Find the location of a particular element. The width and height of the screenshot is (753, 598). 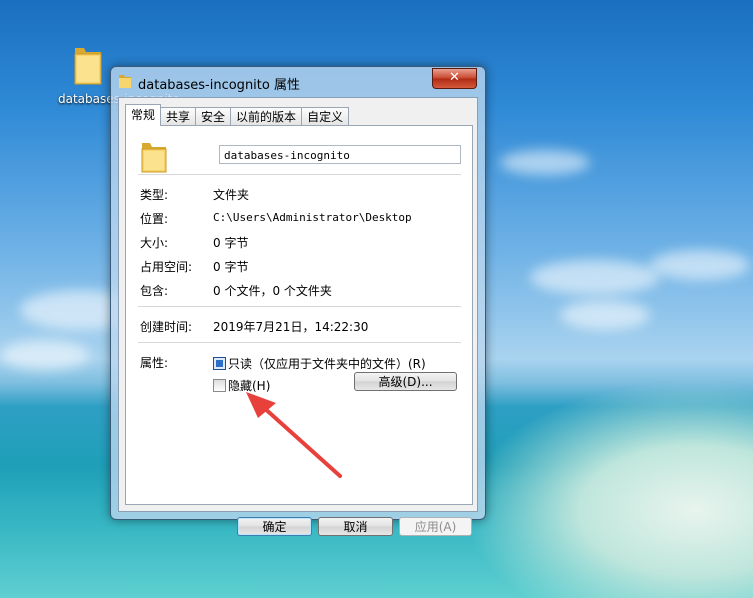

title-bar: databases-incognito 属性 ✕ is located at coordinates (298, 81).